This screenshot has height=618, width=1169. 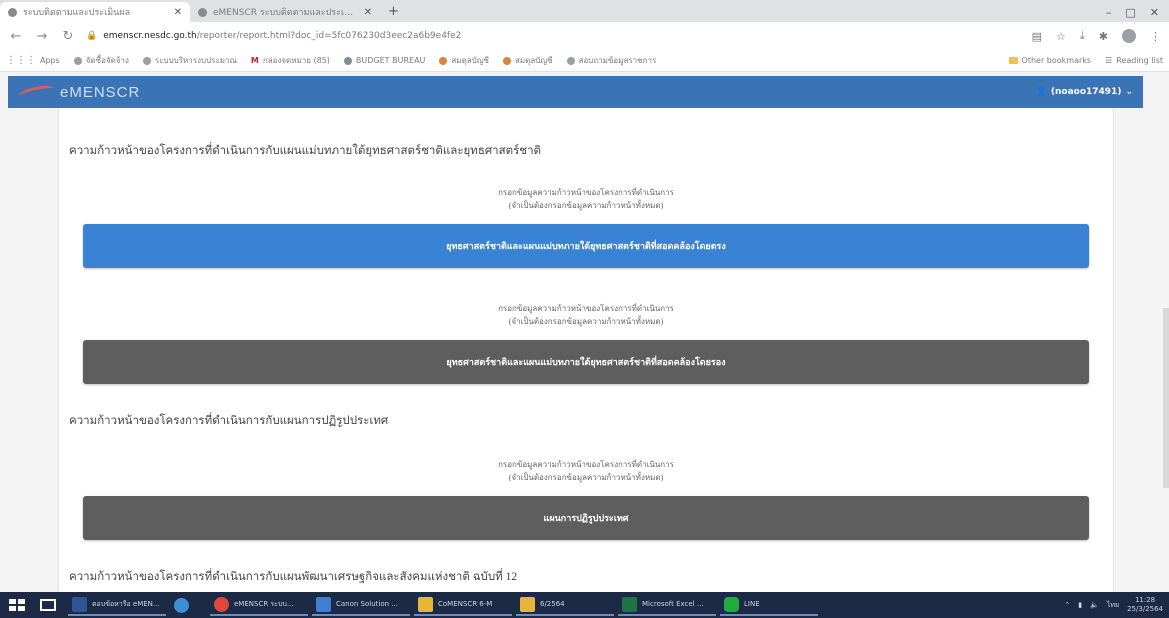 I want to click on bookmark-item: BUDGET BUREAU, so click(x=384, y=60).